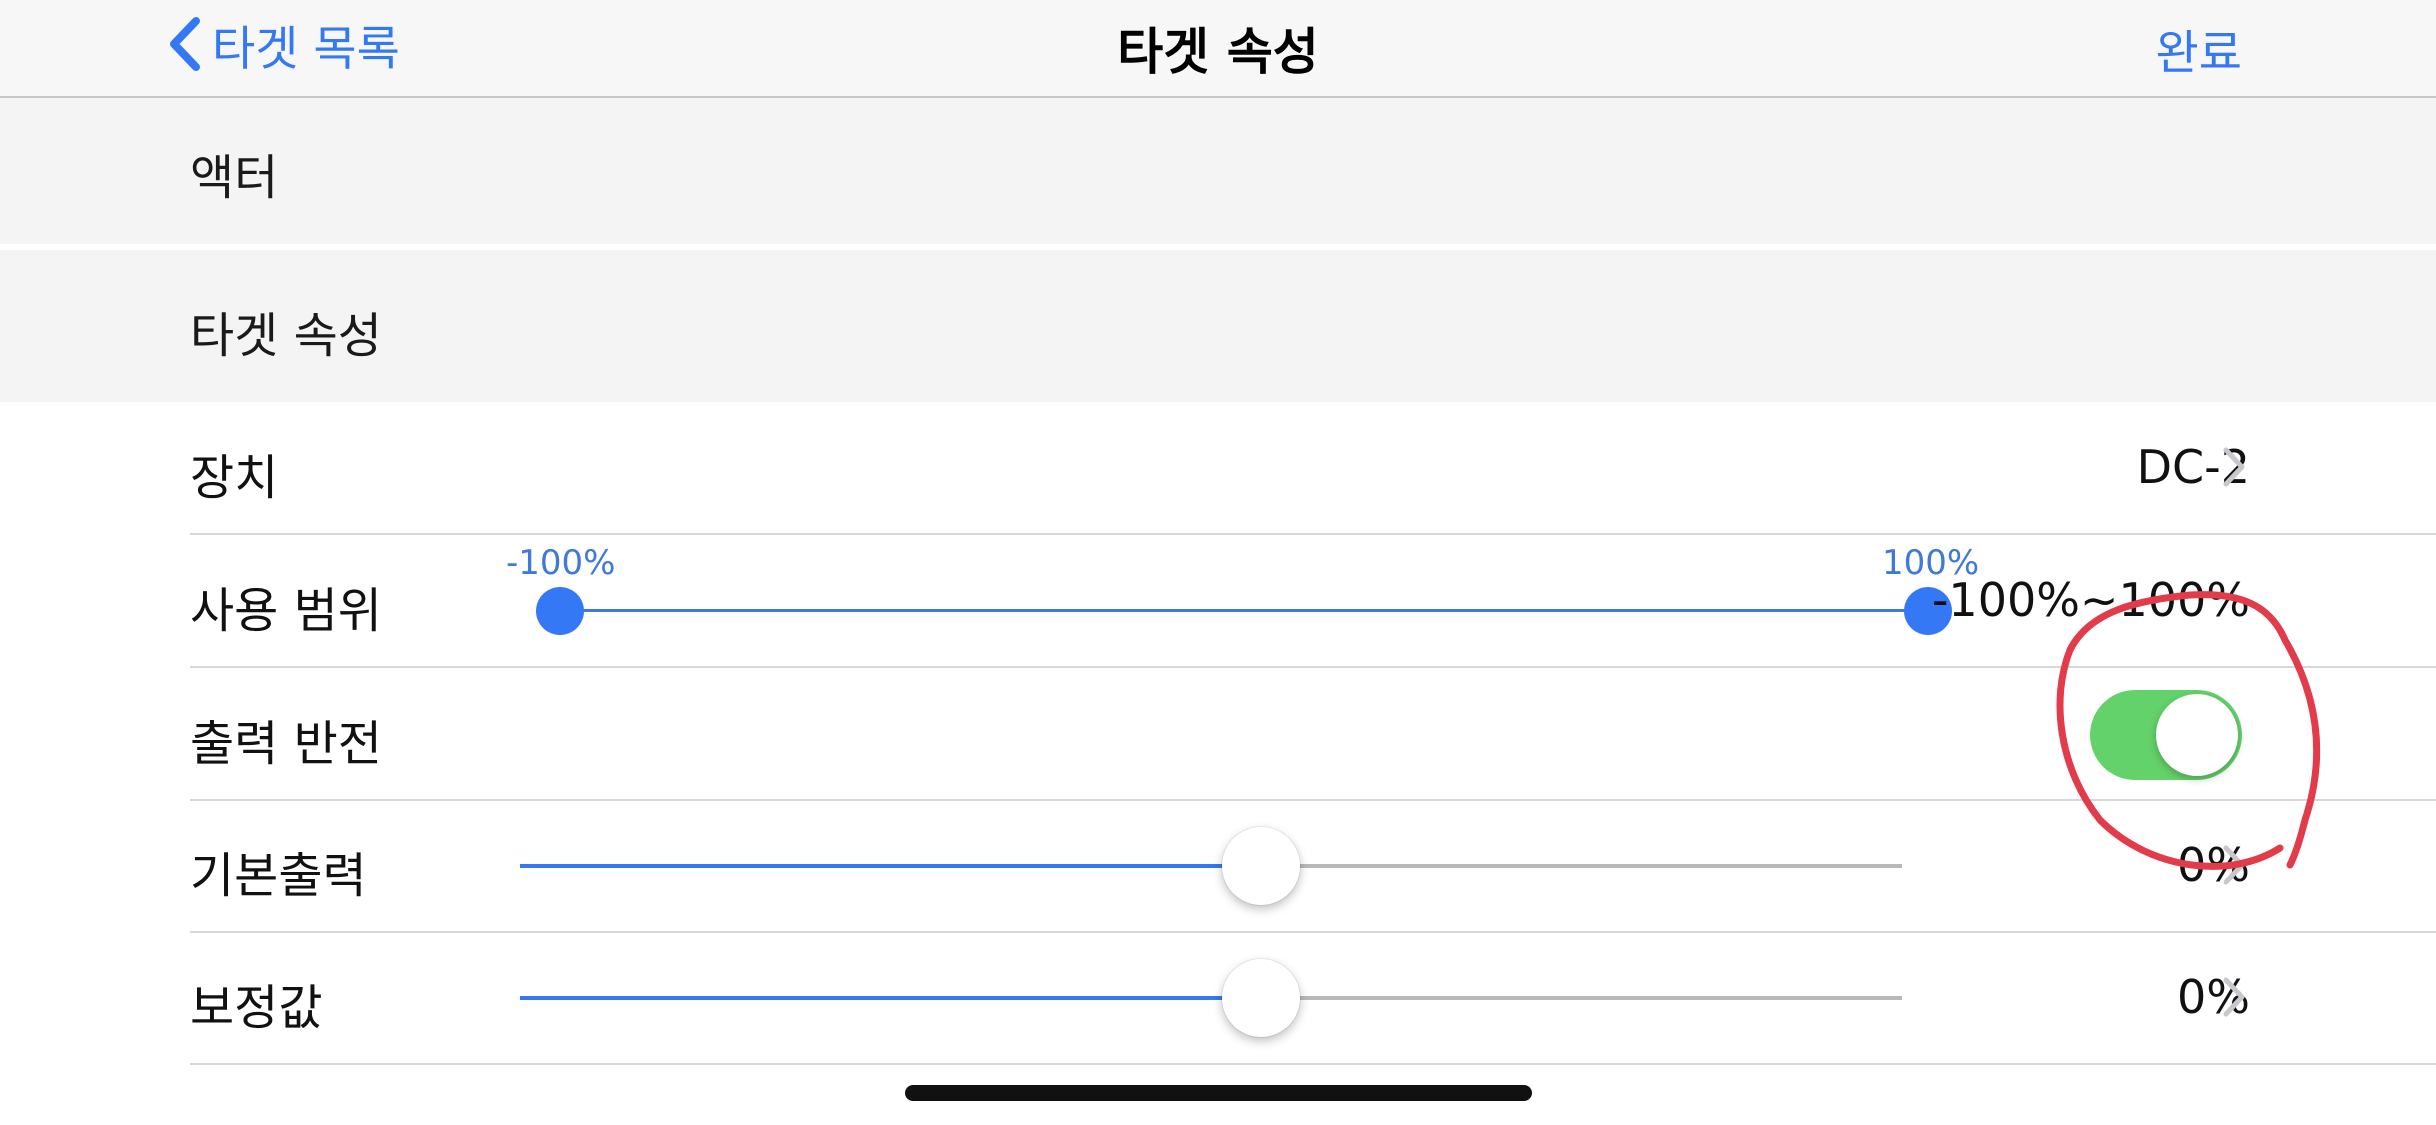  I want to click on range-value: -100%~100%, so click(2090, 600).